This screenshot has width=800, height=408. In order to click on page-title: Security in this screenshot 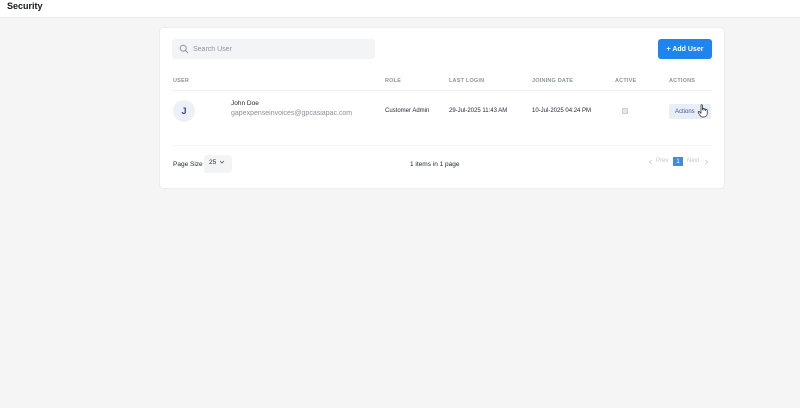, I will do `click(25, 6)`.